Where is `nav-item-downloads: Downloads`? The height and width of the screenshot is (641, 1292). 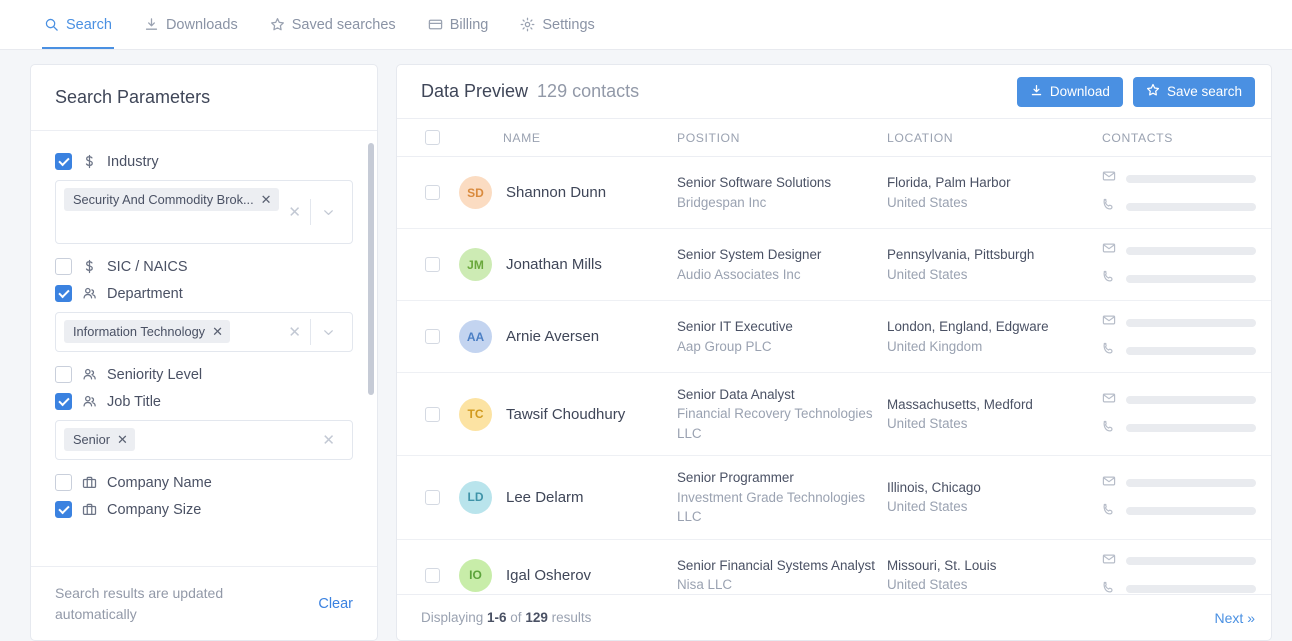
nav-item-downloads: Downloads is located at coordinates (191, 24).